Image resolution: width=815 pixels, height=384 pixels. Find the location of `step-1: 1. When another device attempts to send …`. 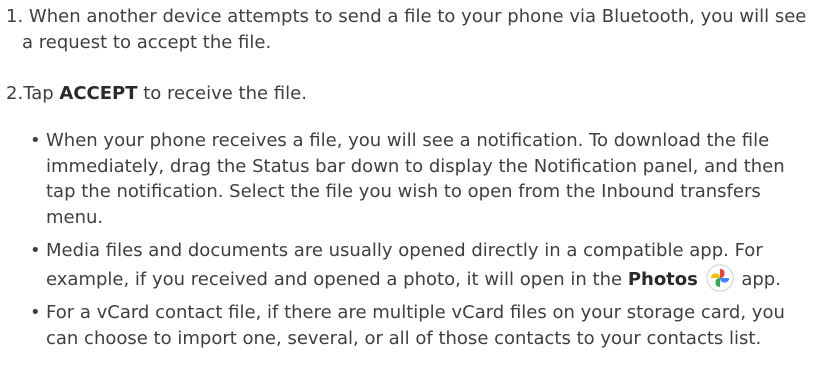

step-1: 1. When another device attempts to send … is located at coordinates (410, 29).